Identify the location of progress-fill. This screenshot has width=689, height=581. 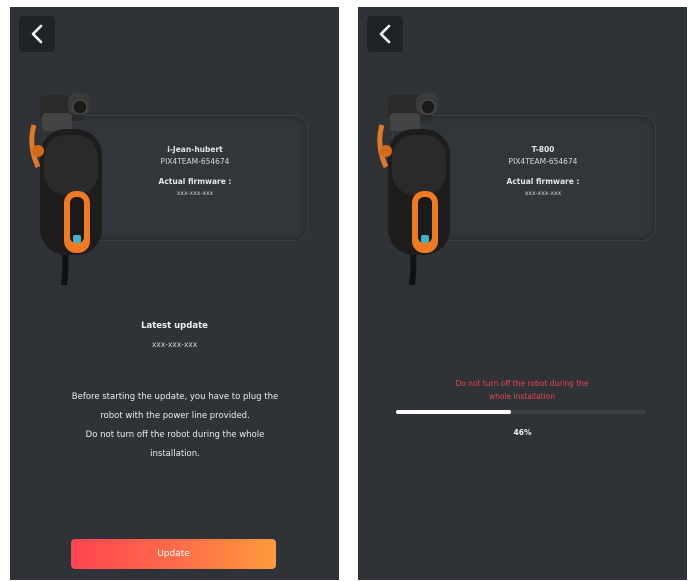
(453, 412).